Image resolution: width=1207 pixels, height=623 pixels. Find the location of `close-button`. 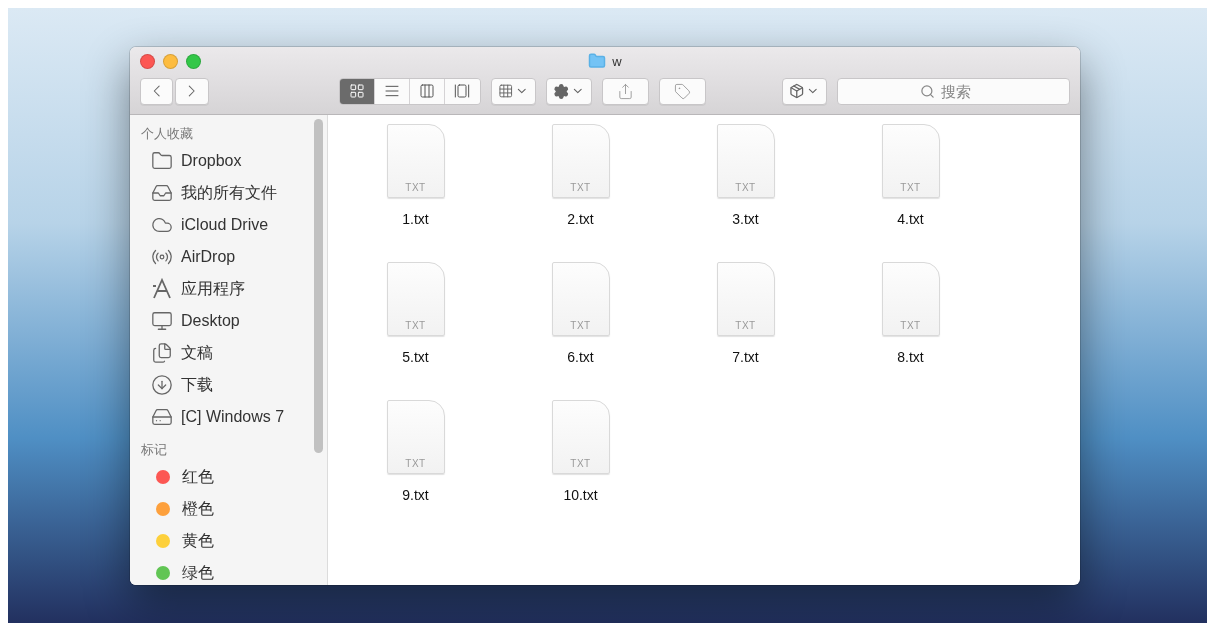

close-button is located at coordinates (147, 61).